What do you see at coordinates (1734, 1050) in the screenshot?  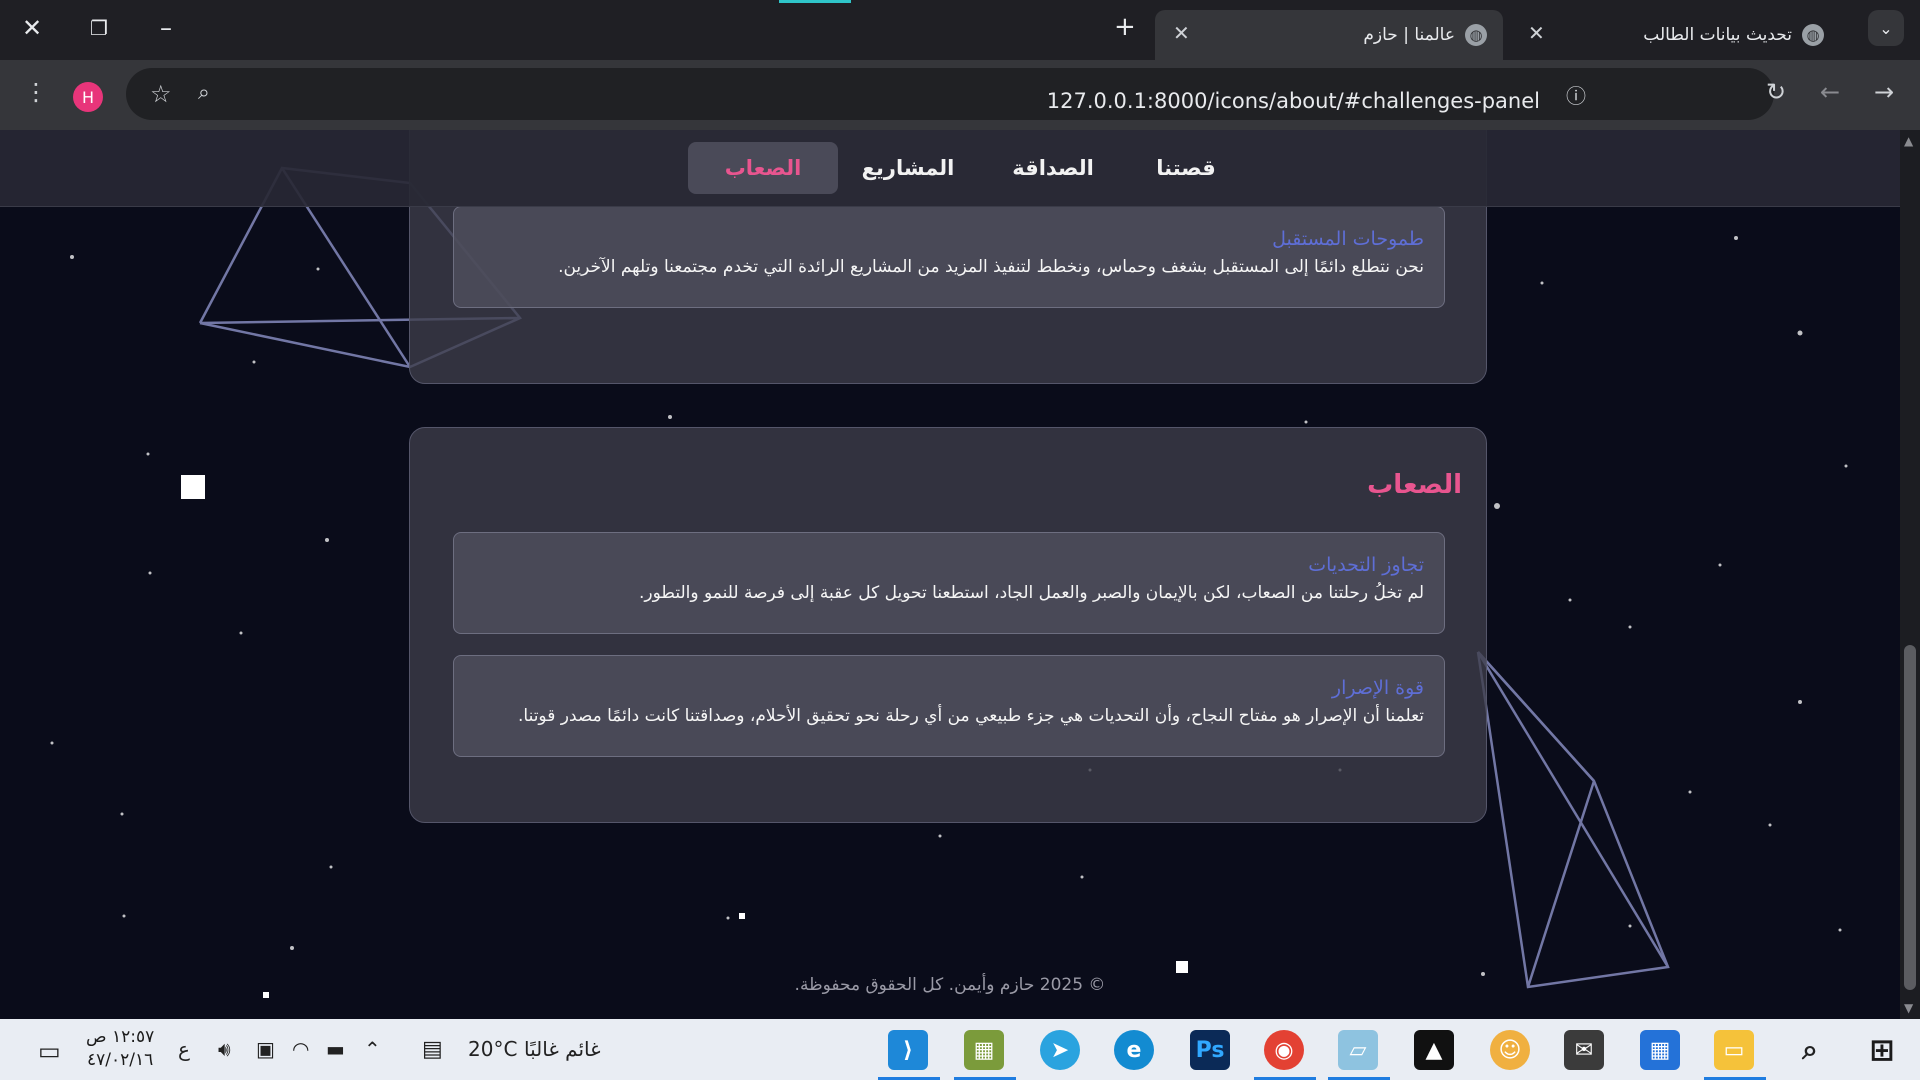 I see `explorer-icon: ▭` at bounding box center [1734, 1050].